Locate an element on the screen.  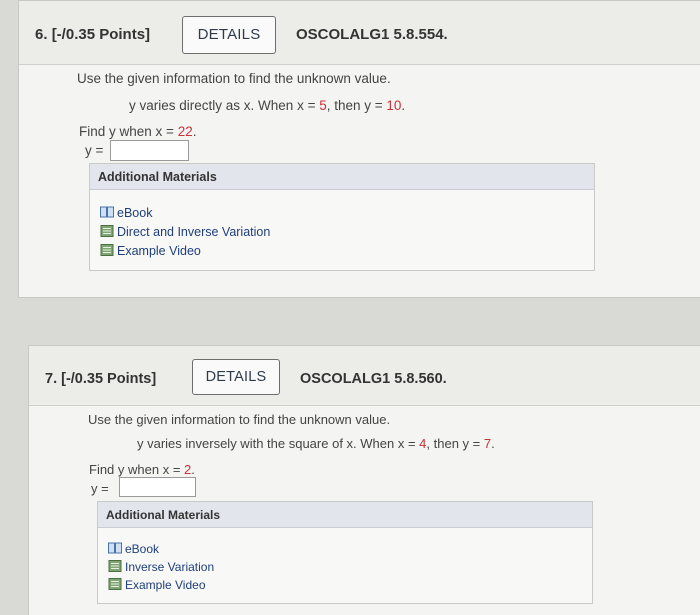
question-number: 7. [-/0.35 Points] is located at coordinates (101, 379).